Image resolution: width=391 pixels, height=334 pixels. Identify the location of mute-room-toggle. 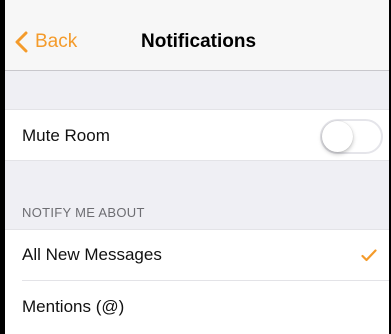
(351, 136).